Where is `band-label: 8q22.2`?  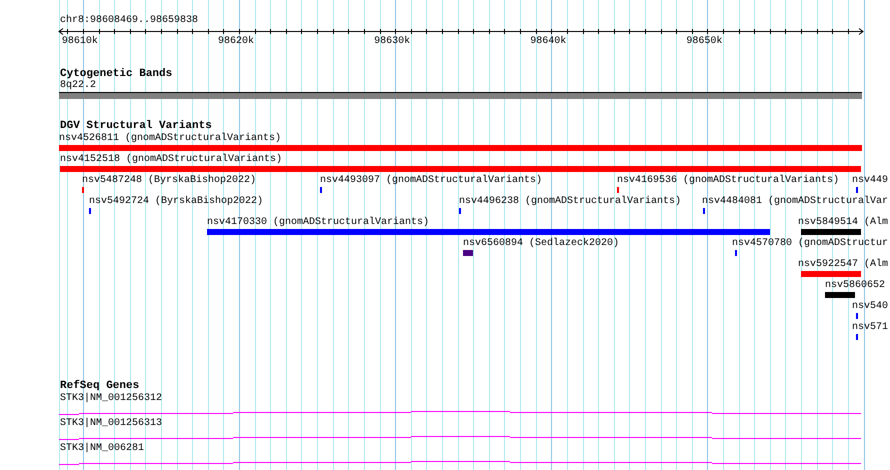 band-label: 8q22.2 is located at coordinates (78, 86).